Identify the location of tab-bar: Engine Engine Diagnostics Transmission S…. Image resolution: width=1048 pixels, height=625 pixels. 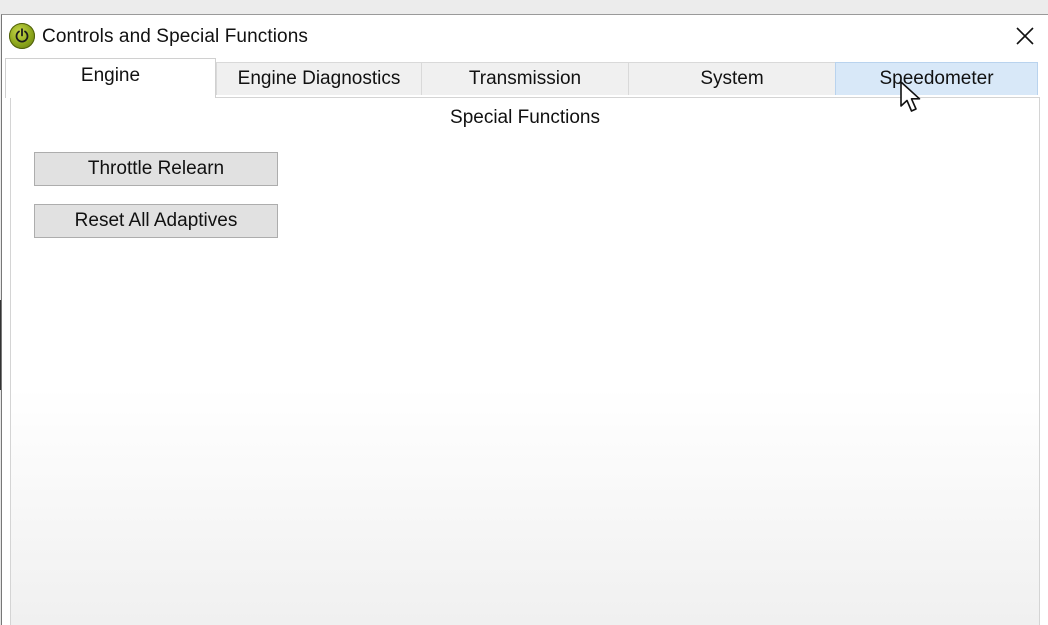
(523, 78).